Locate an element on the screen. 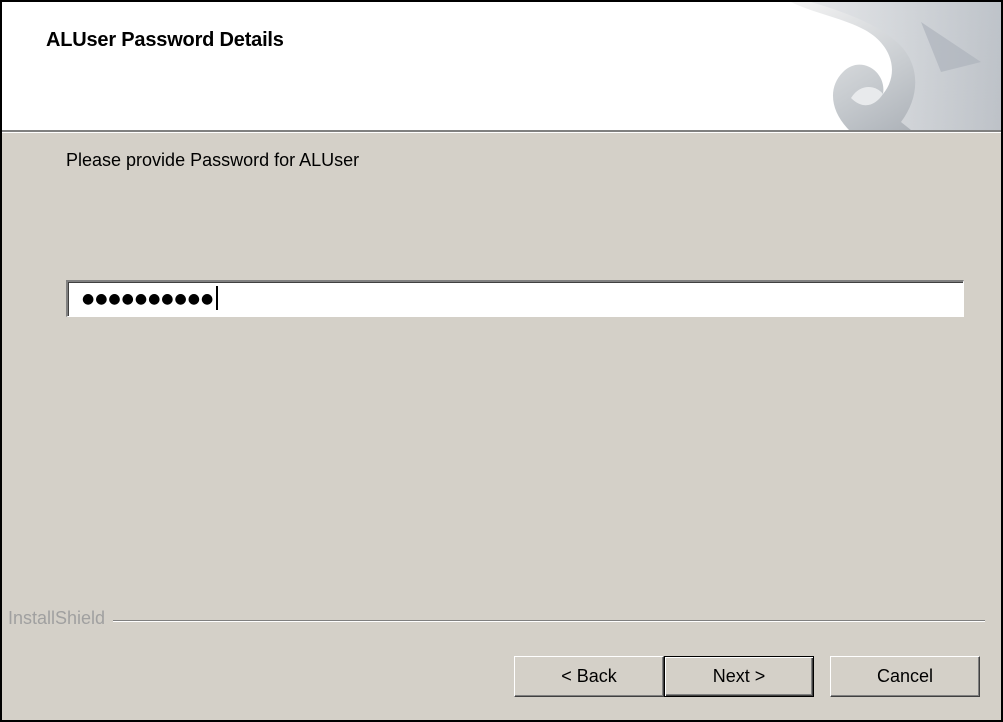 The height and width of the screenshot is (722, 1003). password-masked-value: ●●●●●●●●●● is located at coordinates (148, 299).